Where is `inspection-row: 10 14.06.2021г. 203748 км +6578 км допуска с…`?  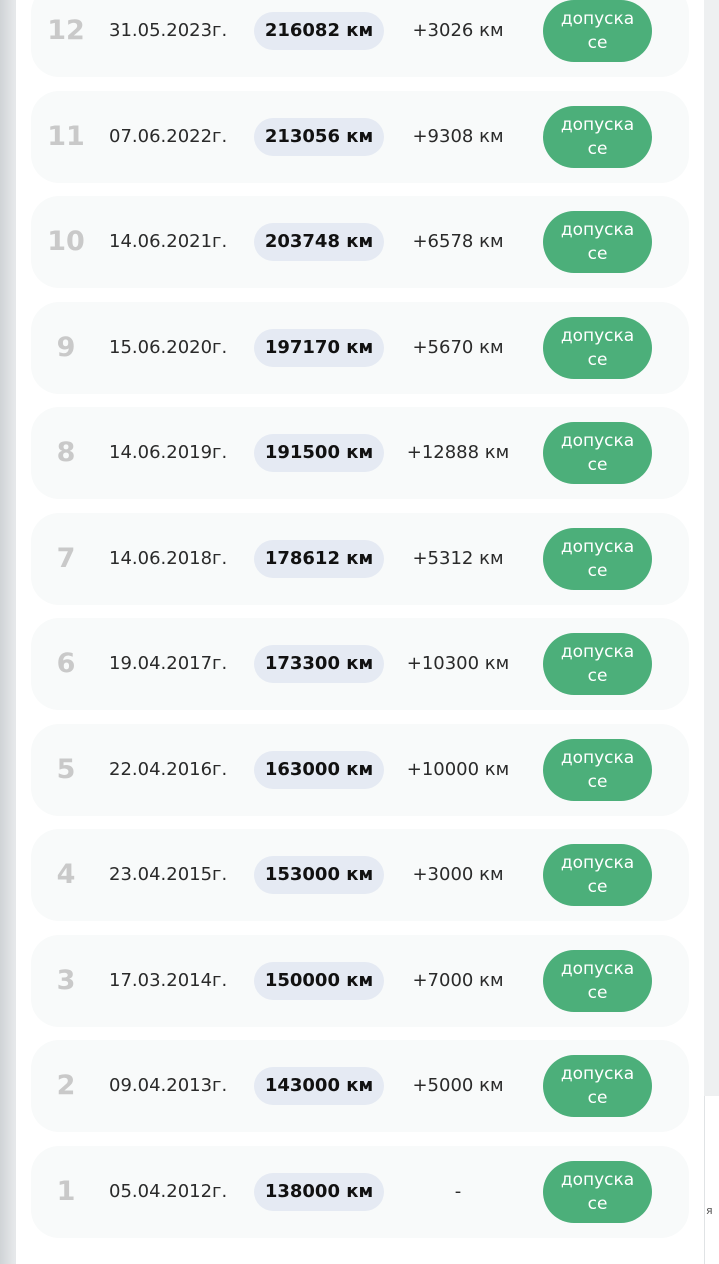
inspection-row: 10 14.06.2021г. 203748 км +6578 км допуска с… is located at coordinates (360, 242).